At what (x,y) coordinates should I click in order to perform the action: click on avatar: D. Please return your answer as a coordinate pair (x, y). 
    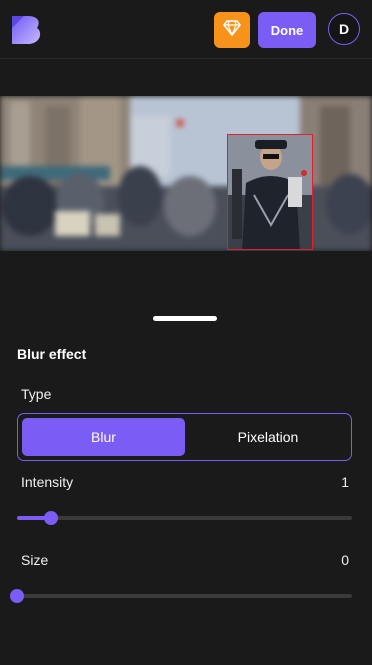
    Looking at the image, I should click on (344, 29).